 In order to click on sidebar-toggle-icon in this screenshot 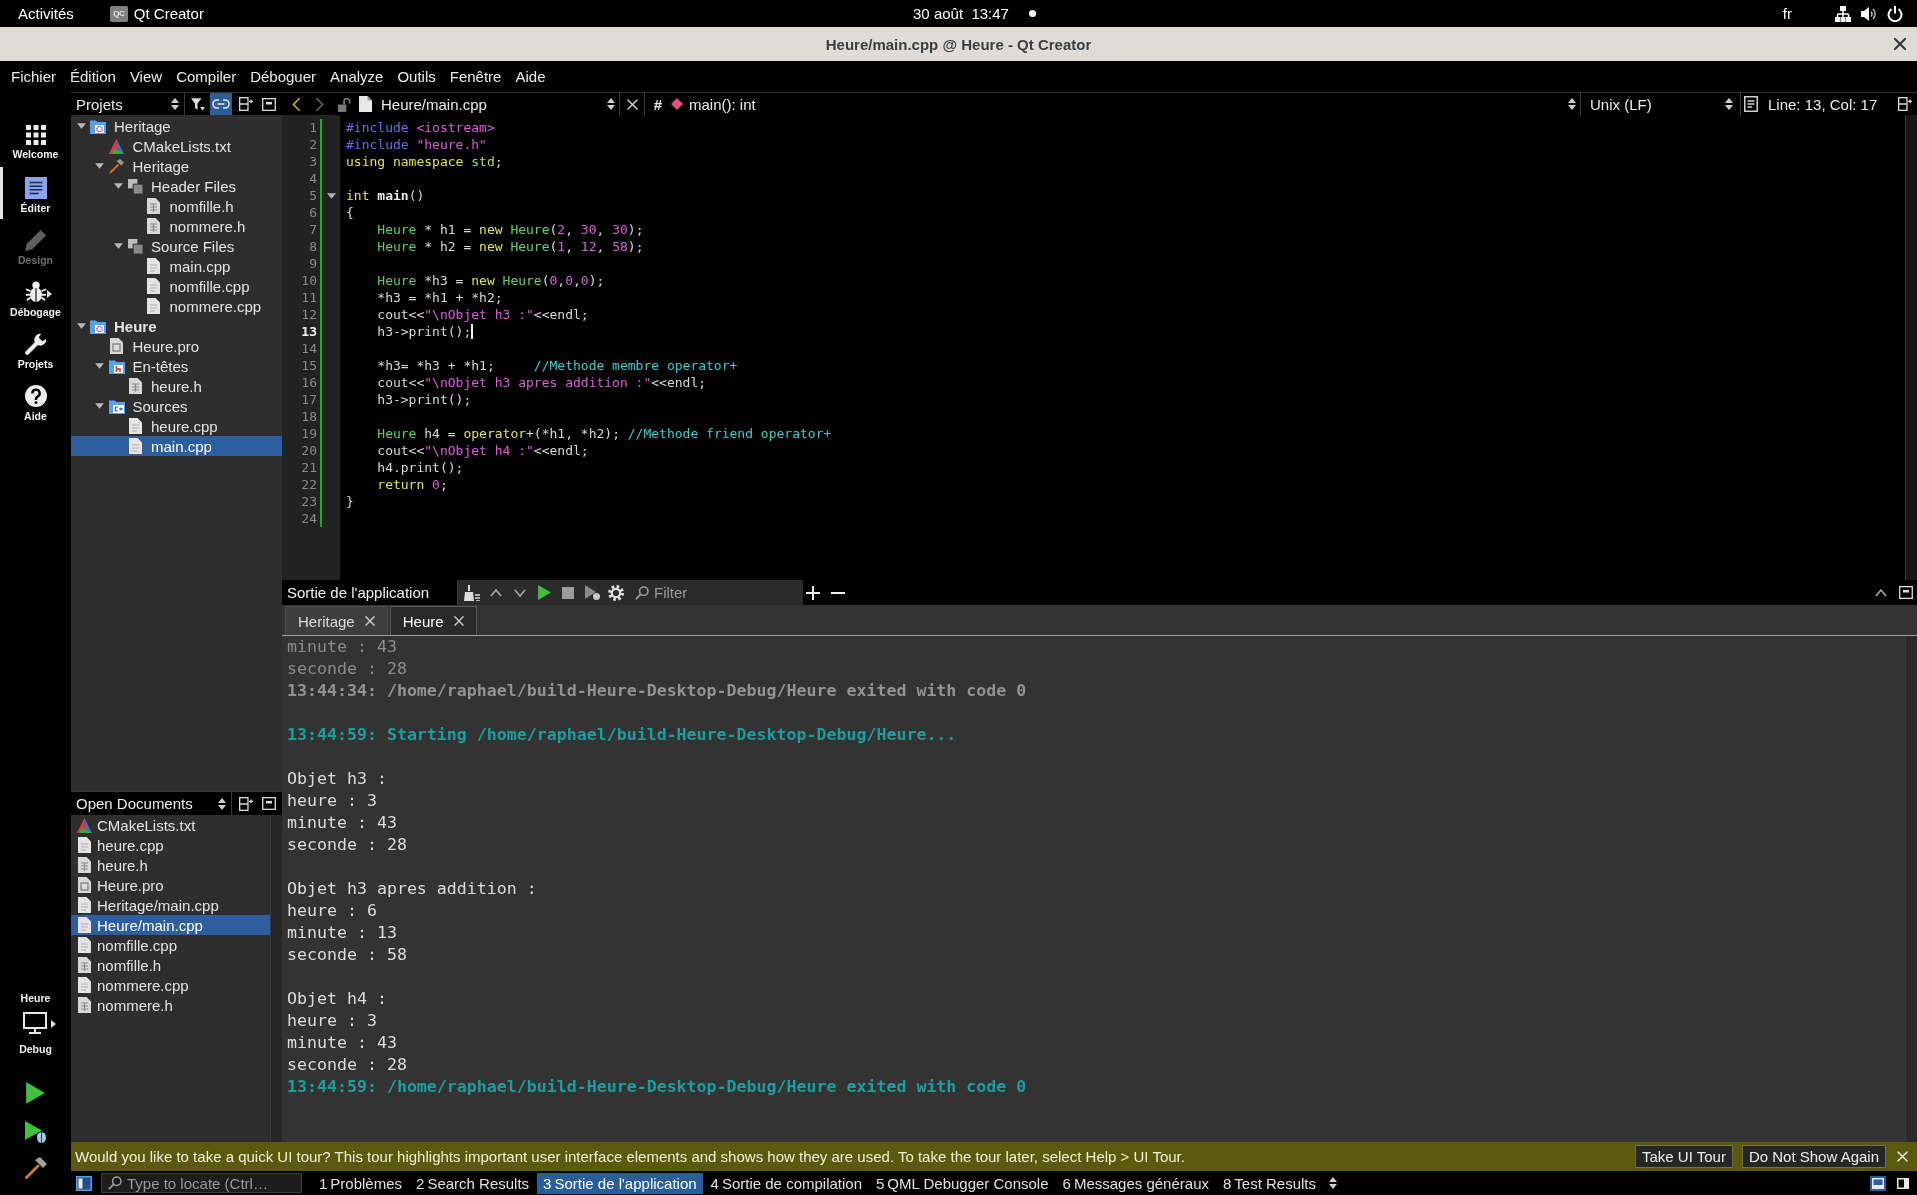, I will do `click(84, 1183)`.